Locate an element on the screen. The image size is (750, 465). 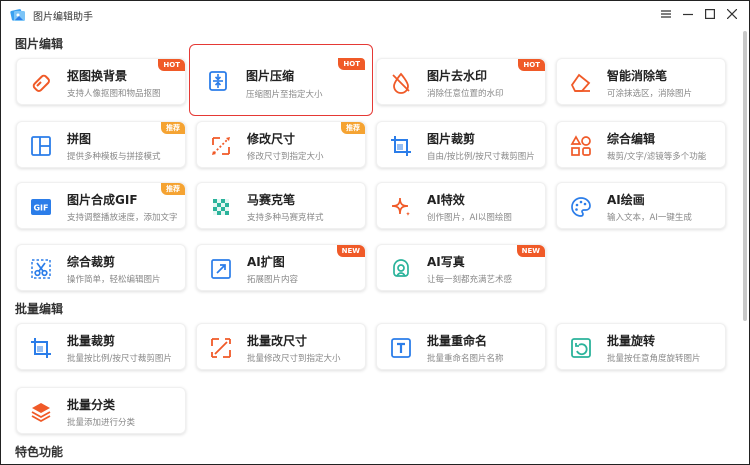
batch-crop-icon is located at coordinates (41, 348).